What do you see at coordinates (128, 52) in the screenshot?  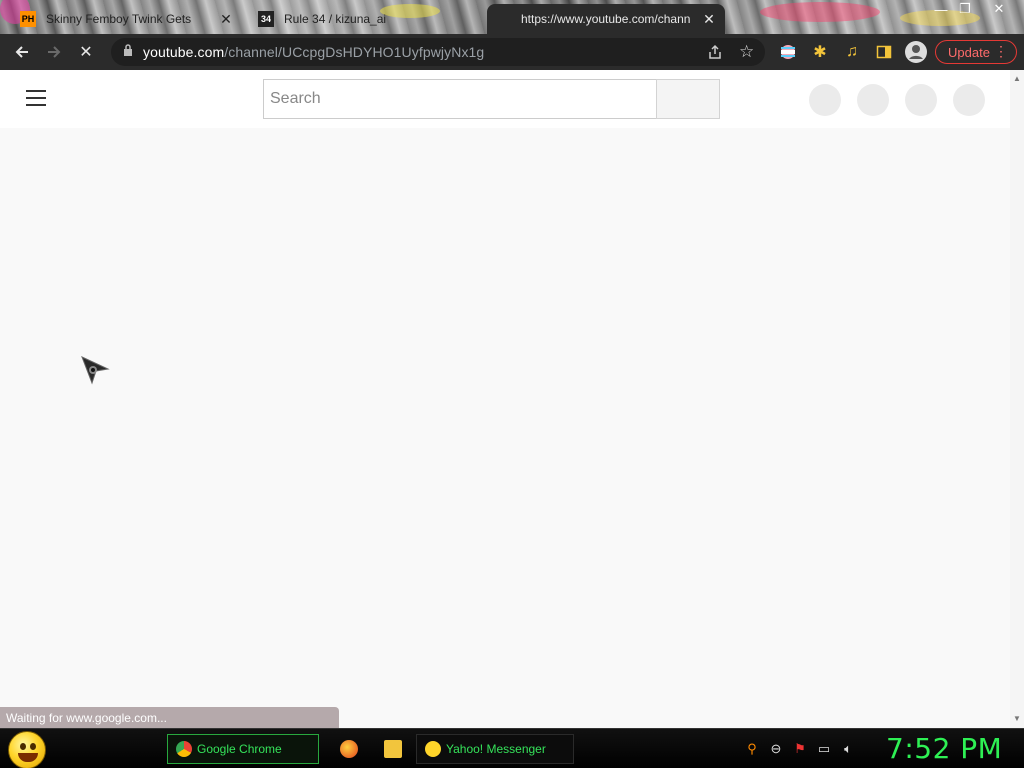 I see `lock-icon` at bounding box center [128, 52].